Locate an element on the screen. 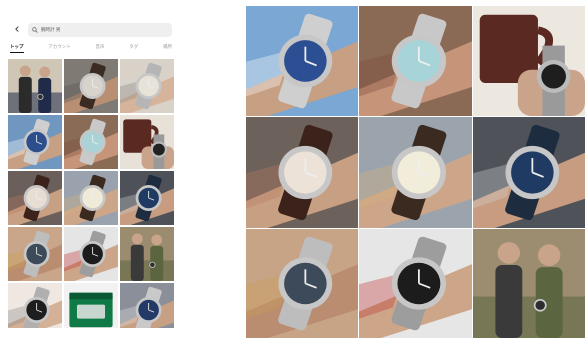 This screenshot has height=339, width=585. search-input: 腕時計 男 is located at coordinates (100, 30).